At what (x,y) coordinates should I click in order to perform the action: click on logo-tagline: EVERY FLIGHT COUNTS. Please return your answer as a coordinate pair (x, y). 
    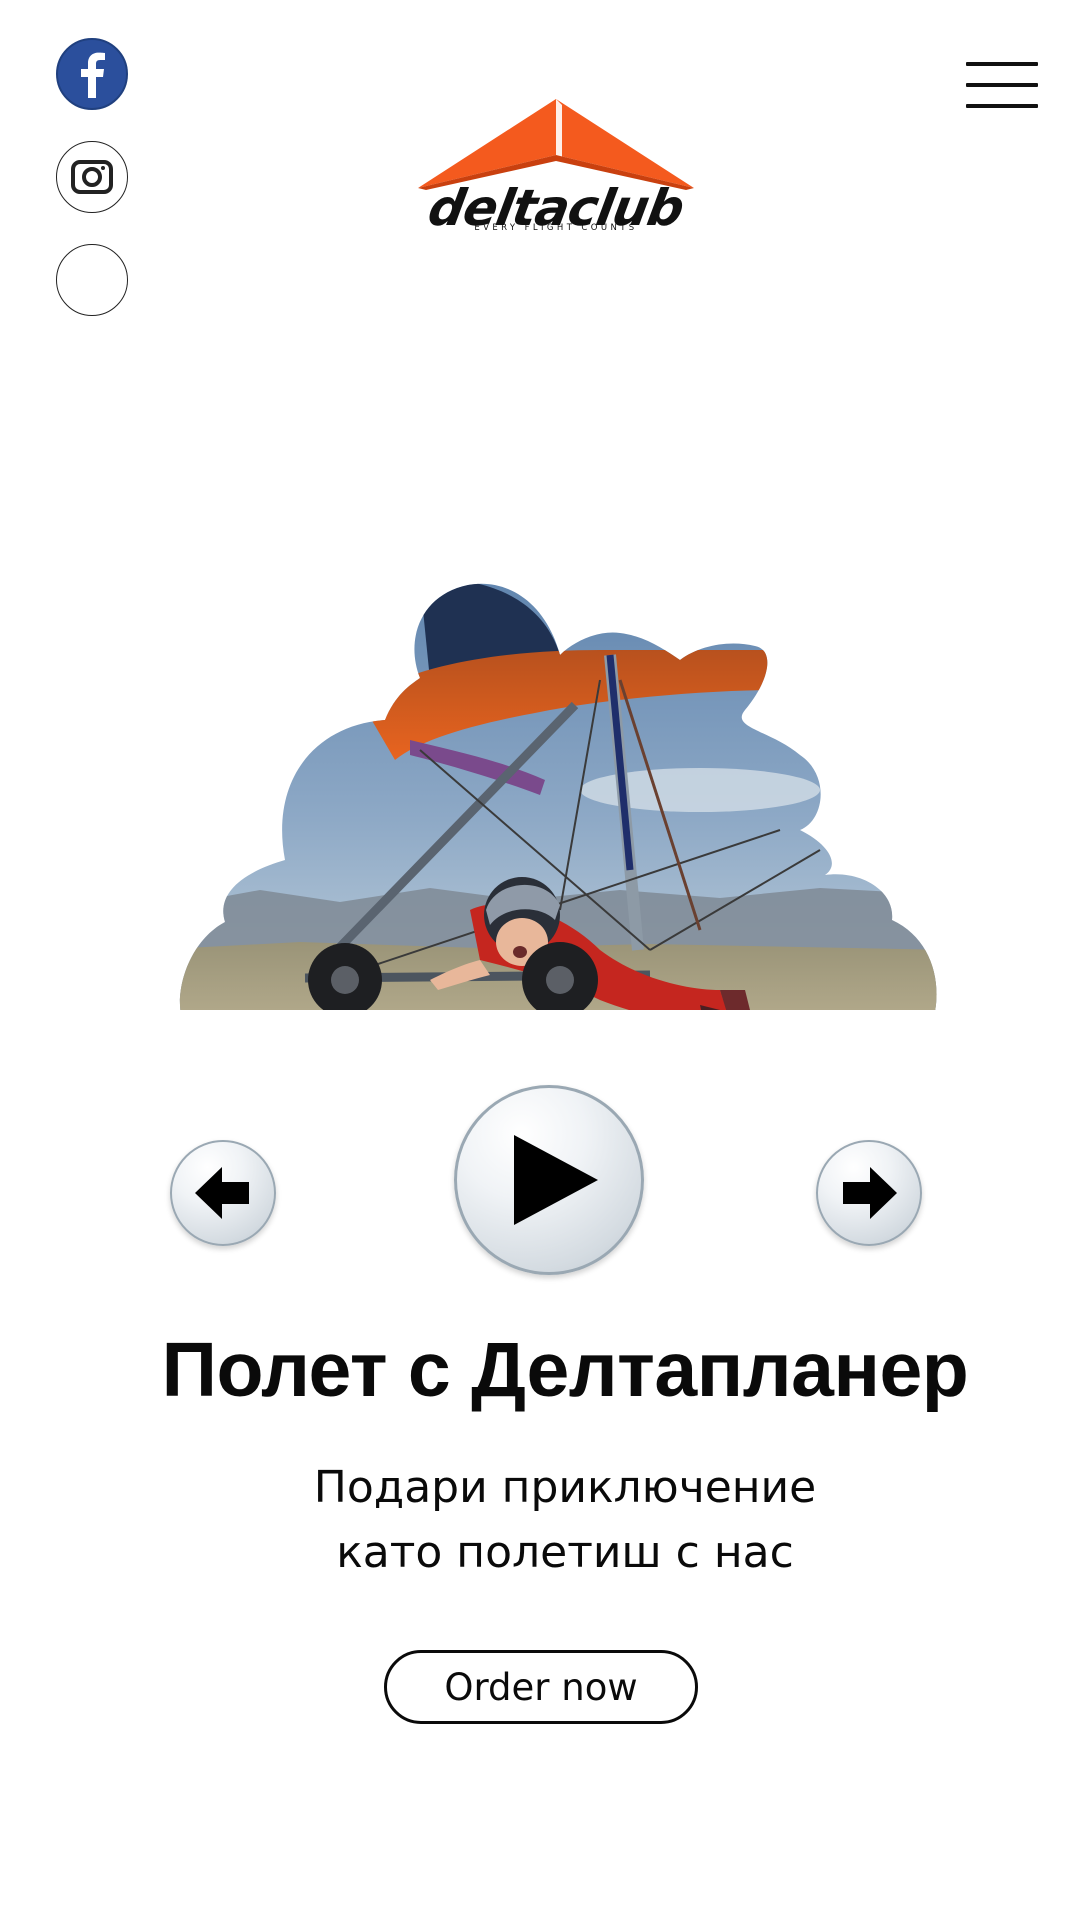
    Looking at the image, I should click on (556, 228).